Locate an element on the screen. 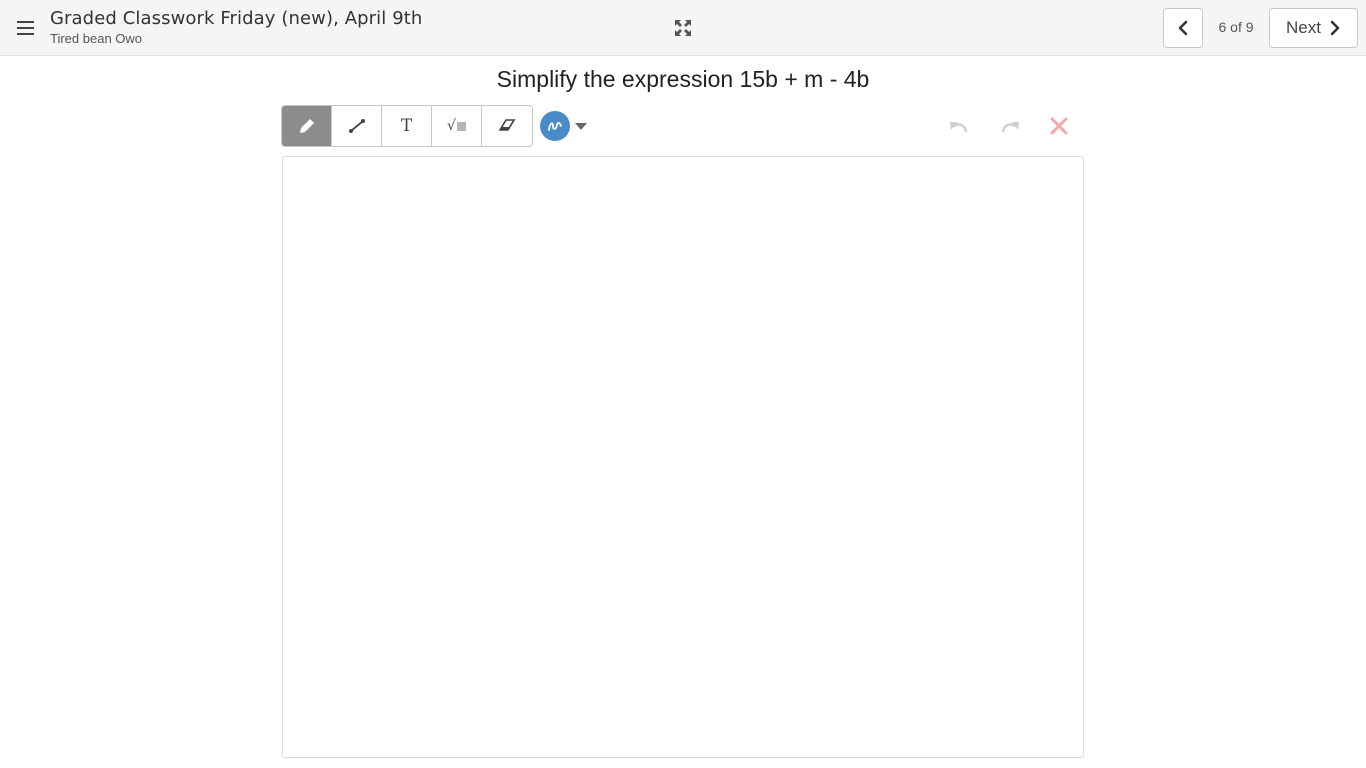  clear-button is located at coordinates (1059, 126).